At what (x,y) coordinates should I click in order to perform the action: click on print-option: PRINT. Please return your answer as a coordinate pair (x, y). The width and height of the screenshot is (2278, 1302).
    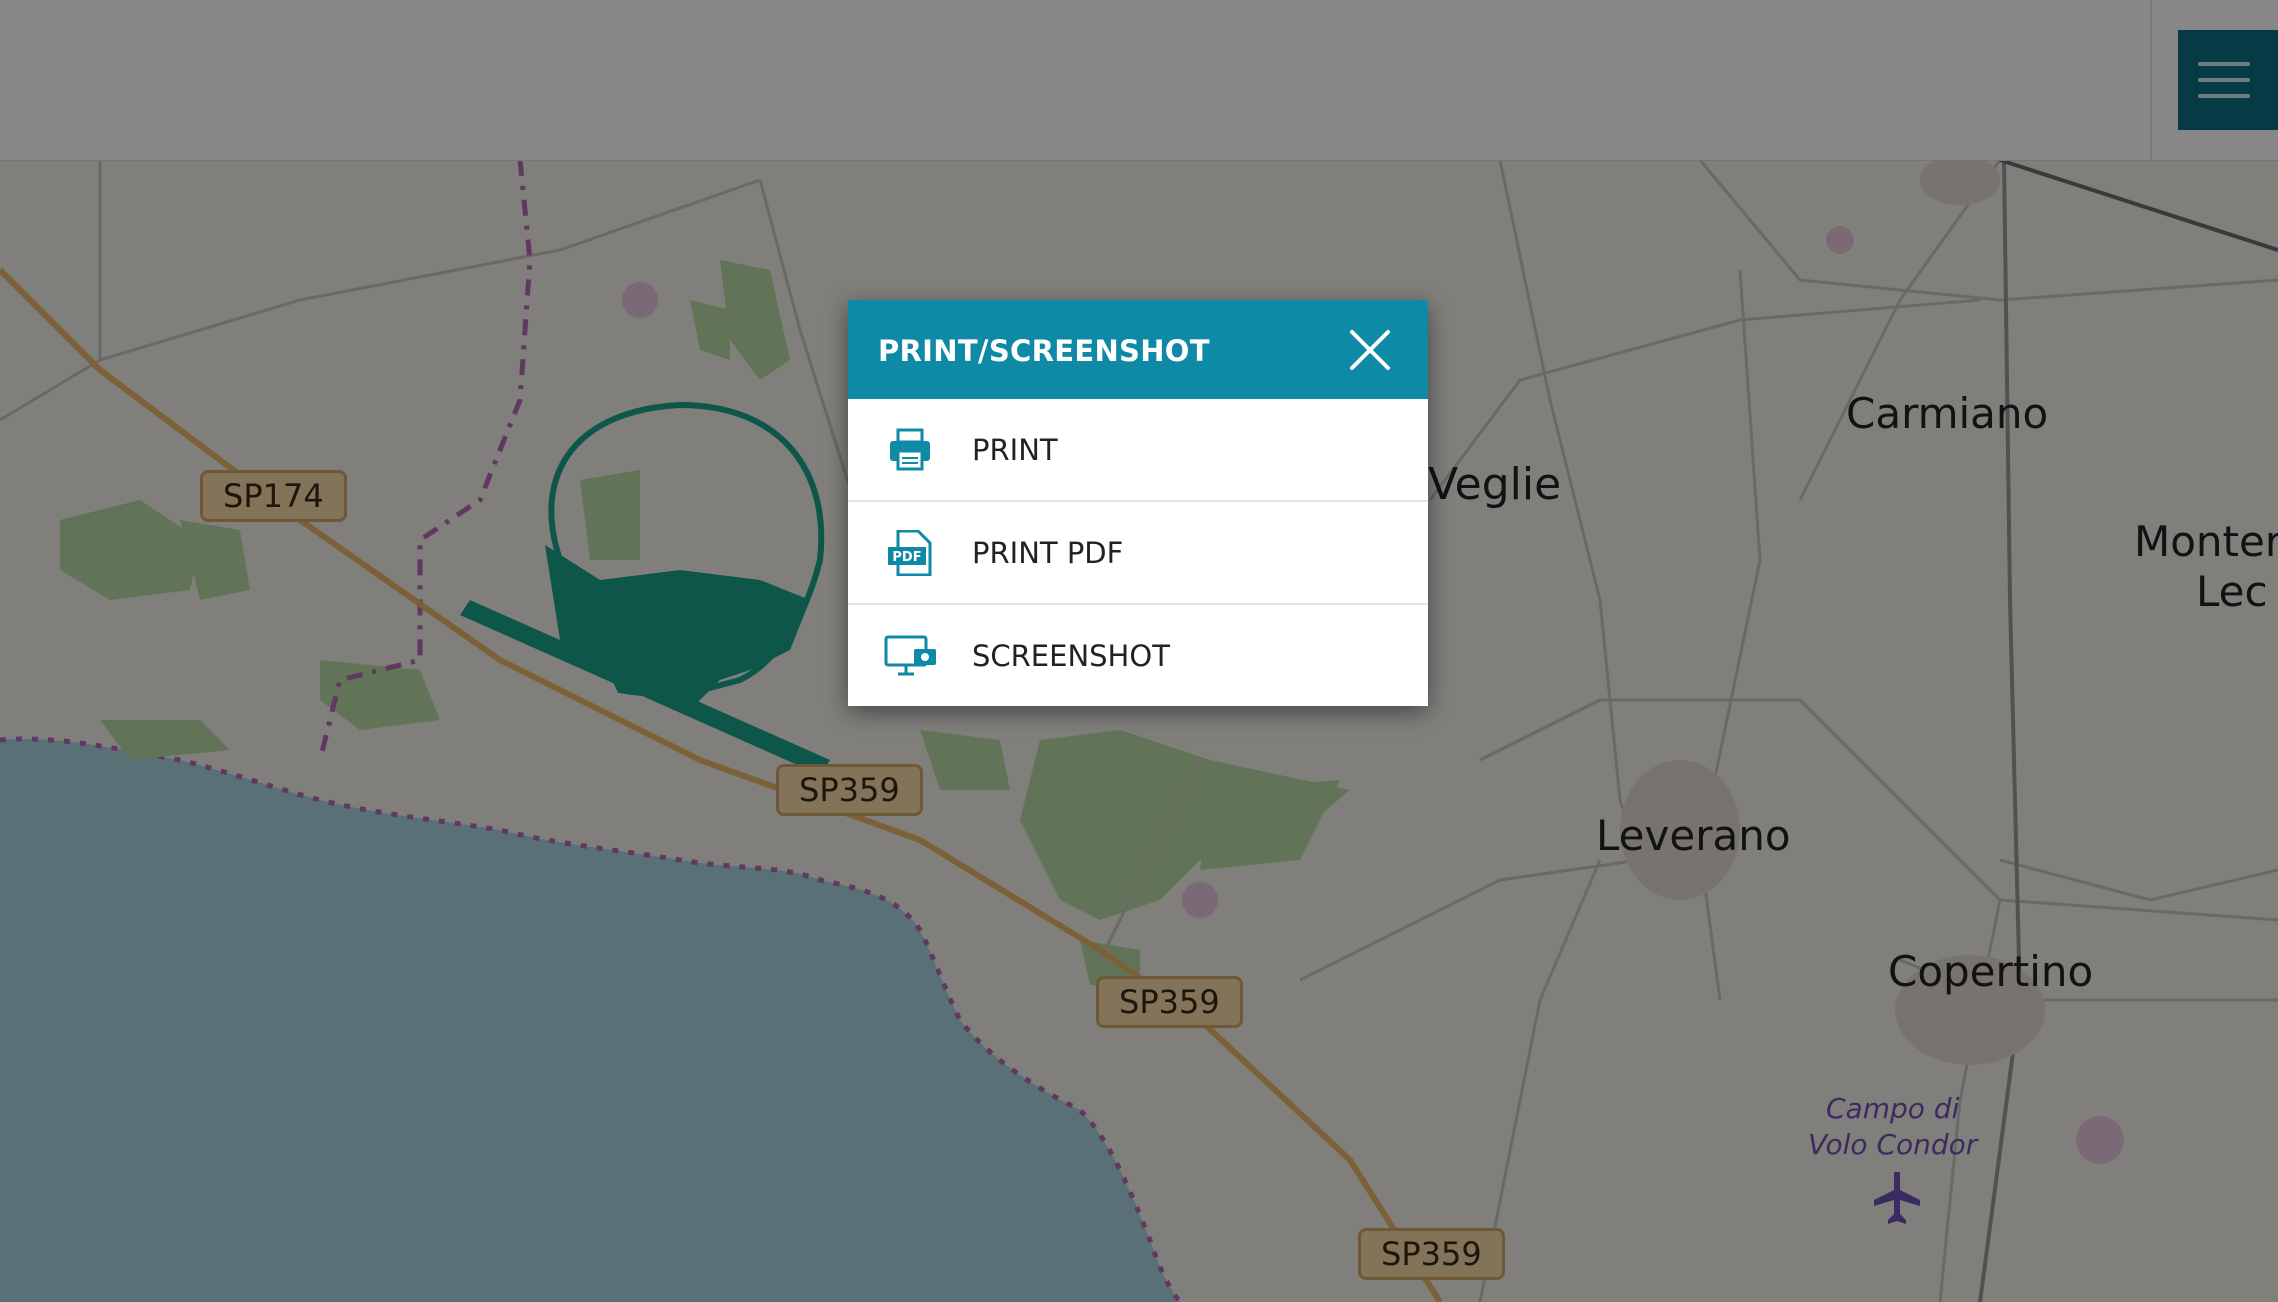
    Looking at the image, I should click on (1138, 450).